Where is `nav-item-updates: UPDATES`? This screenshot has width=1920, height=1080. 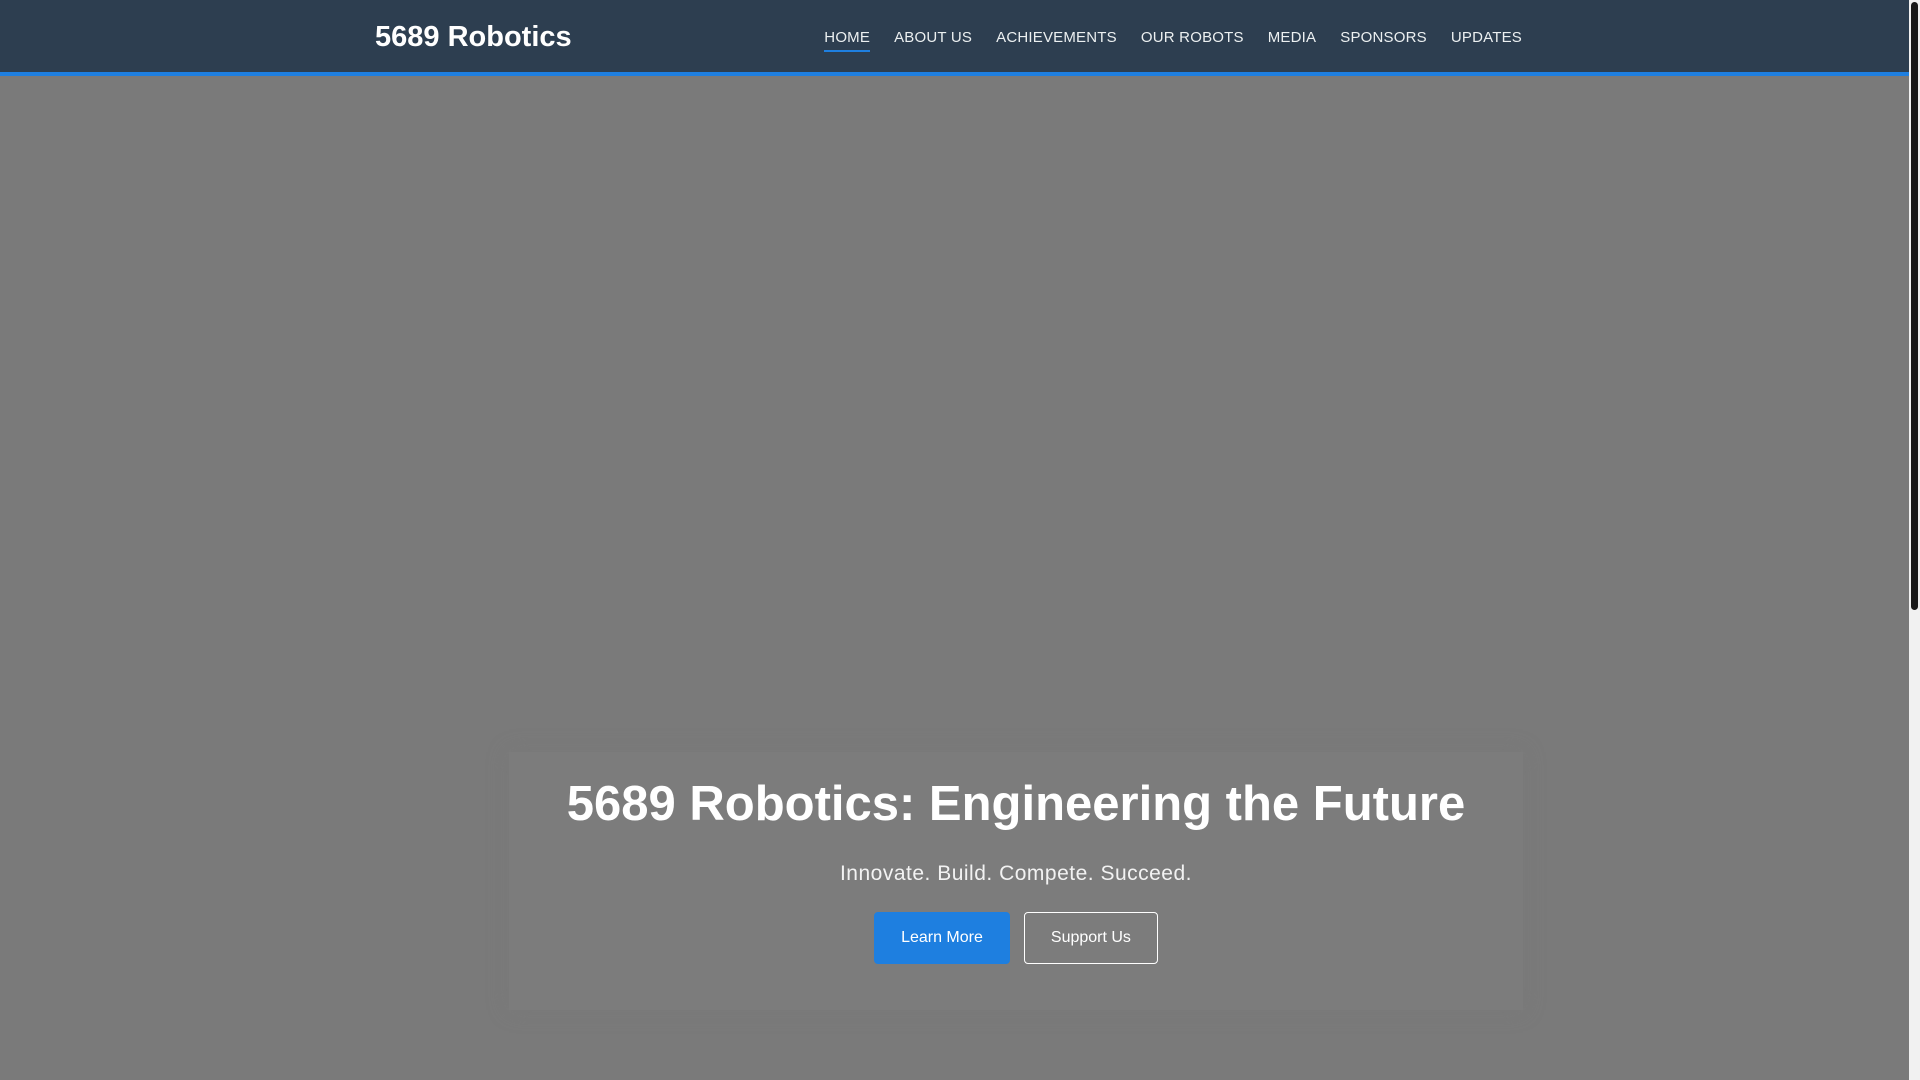
nav-item-updates: UPDATES is located at coordinates (1486, 38).